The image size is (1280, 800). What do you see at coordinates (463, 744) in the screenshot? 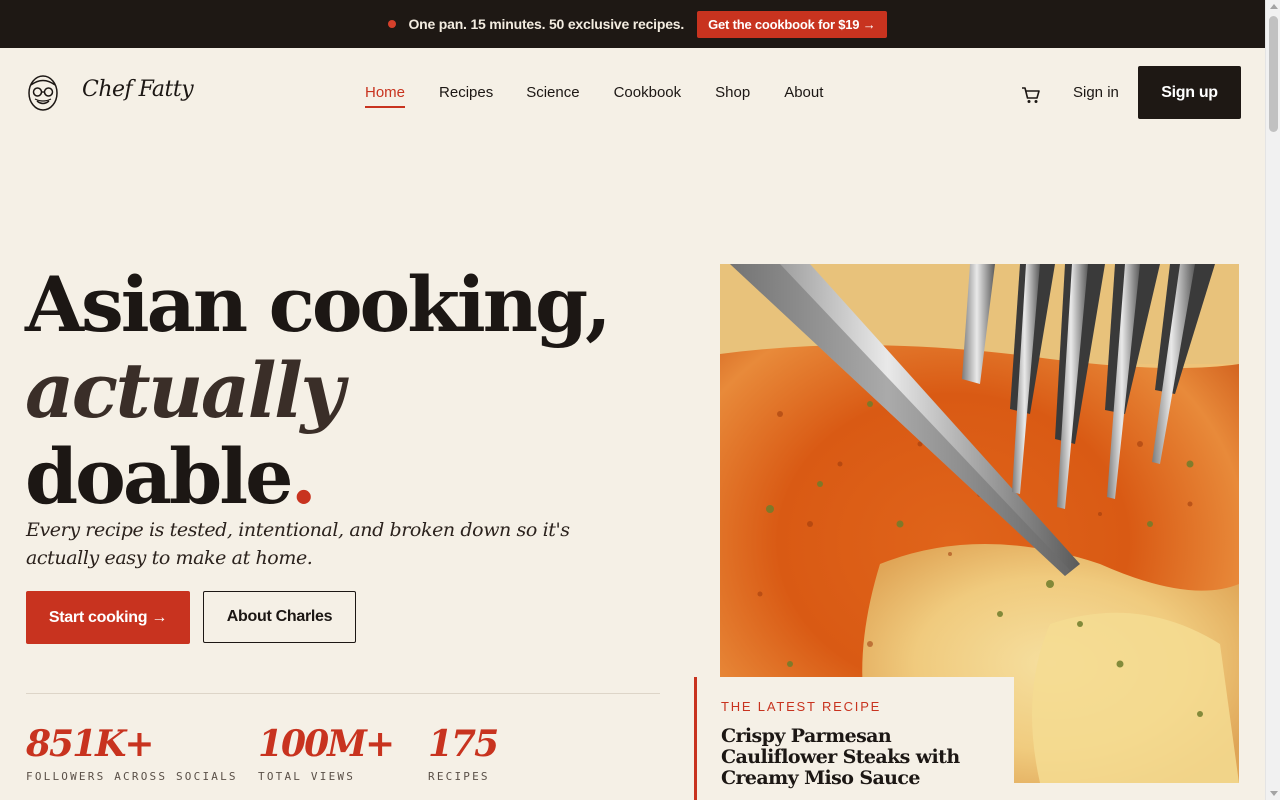
I see `stat-value: 175` at bounding box center [463, 744].